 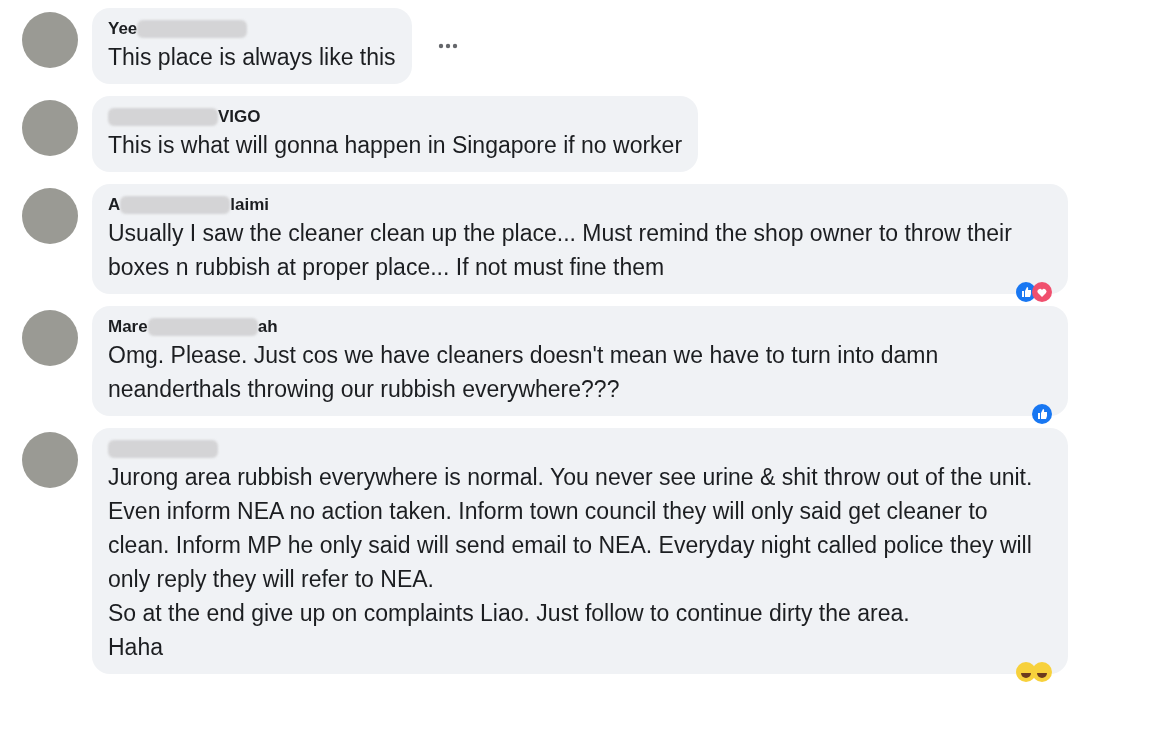 What do you see at coordinates (1042, 672) in the screenshot?
I see `laughing-face-icon` at bounding box center [1042, 672].